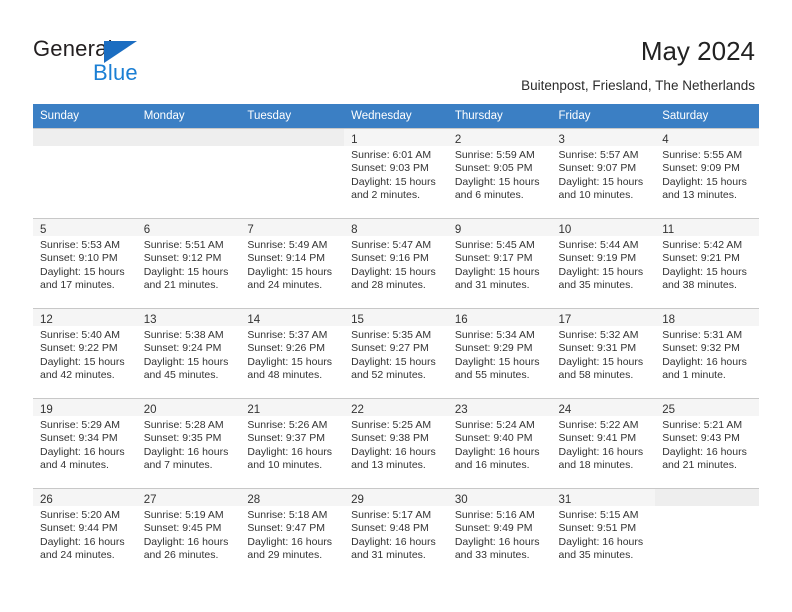  I want to click on sunrise-text: Sunrise: 5:28 AM, so click(183, 425).